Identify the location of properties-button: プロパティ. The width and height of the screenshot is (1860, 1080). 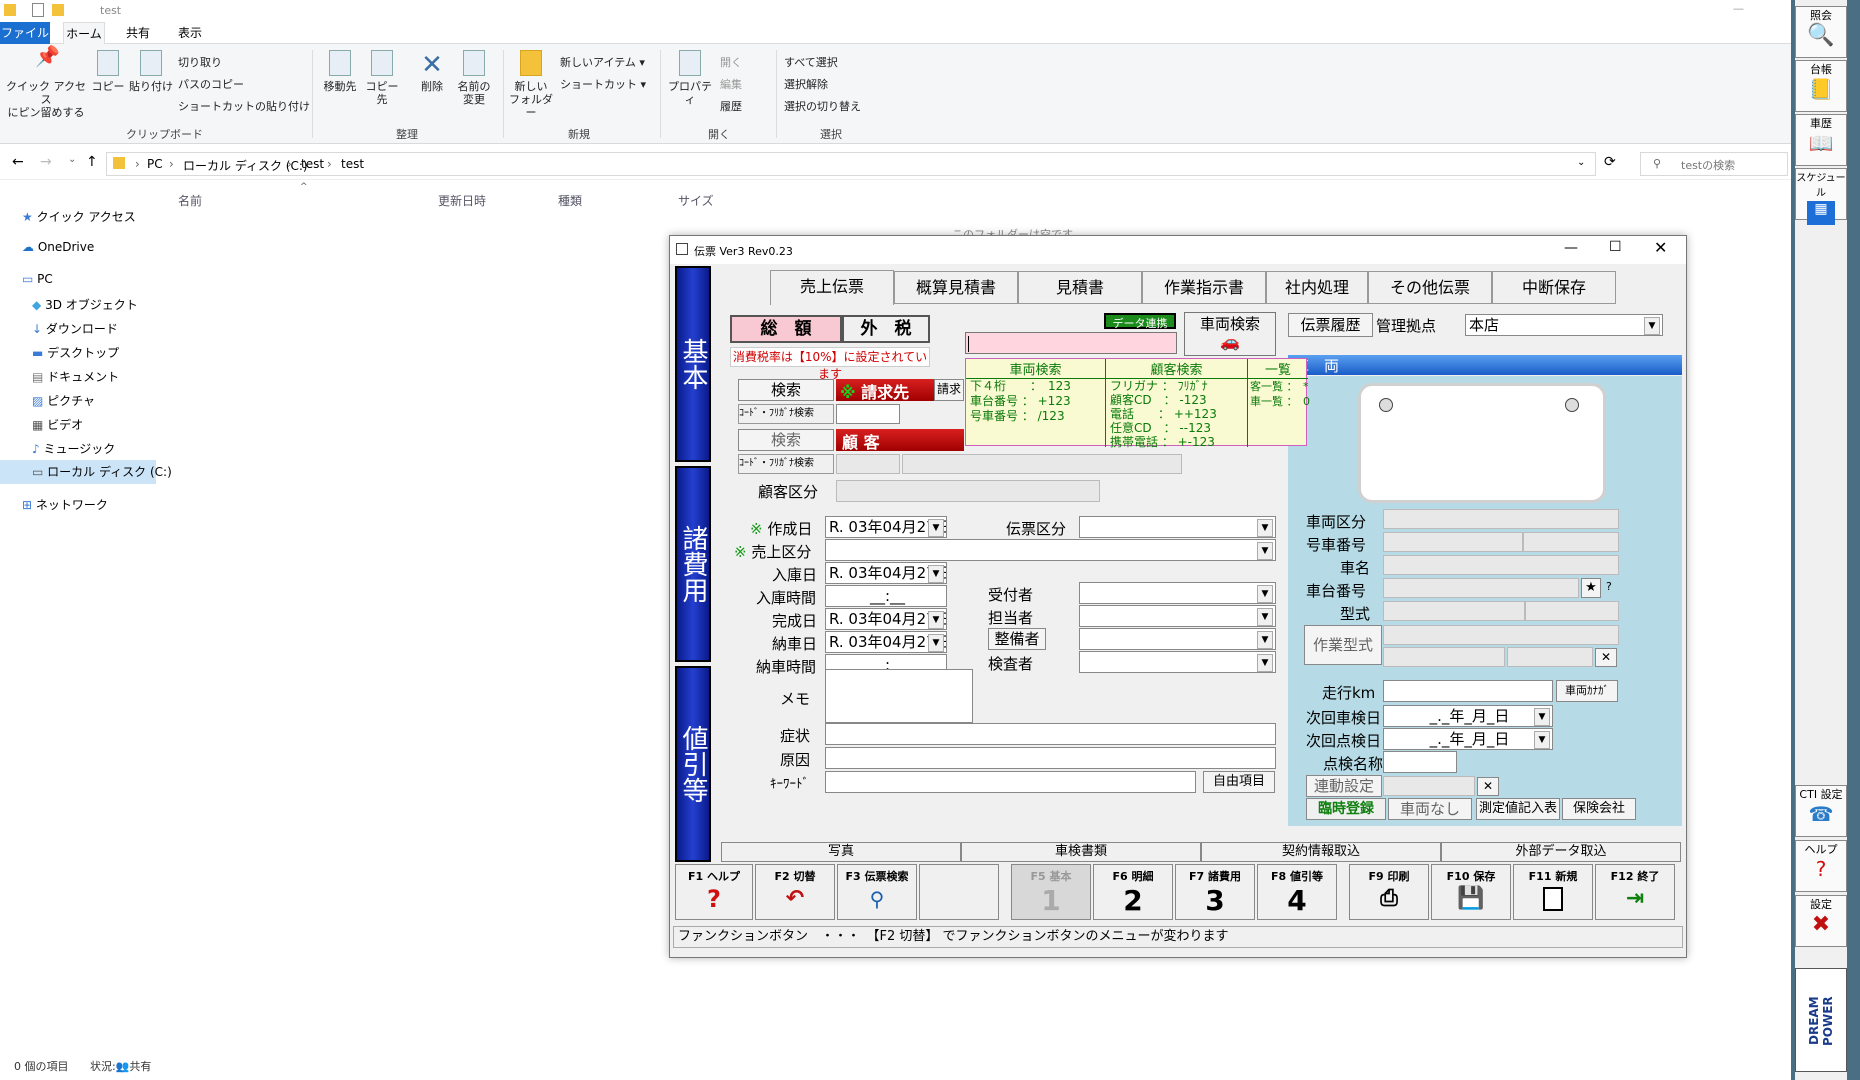
(690, 78).